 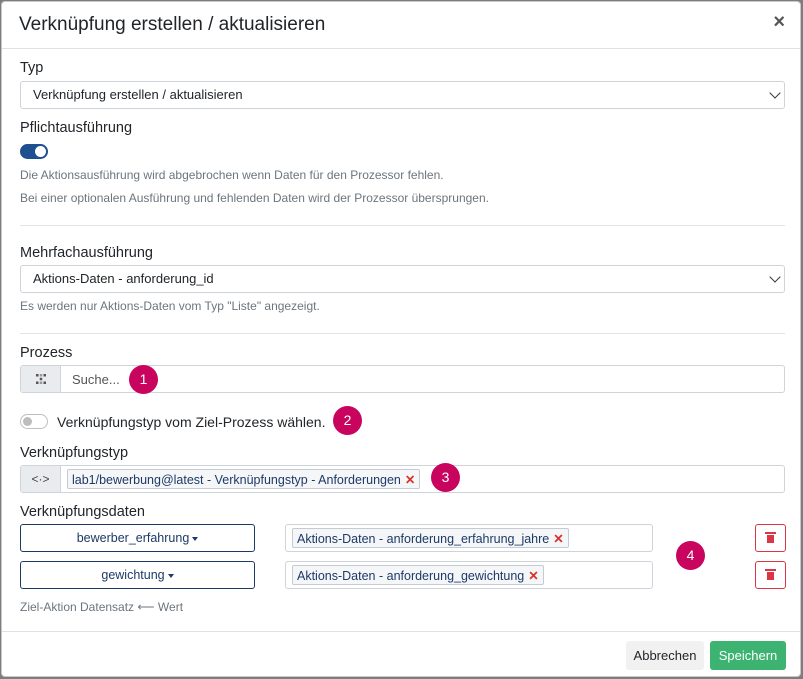 I want to click on value-tag: Aktions-Daten - anforderung_gewichtung ✕, so click(x=418, y=575).